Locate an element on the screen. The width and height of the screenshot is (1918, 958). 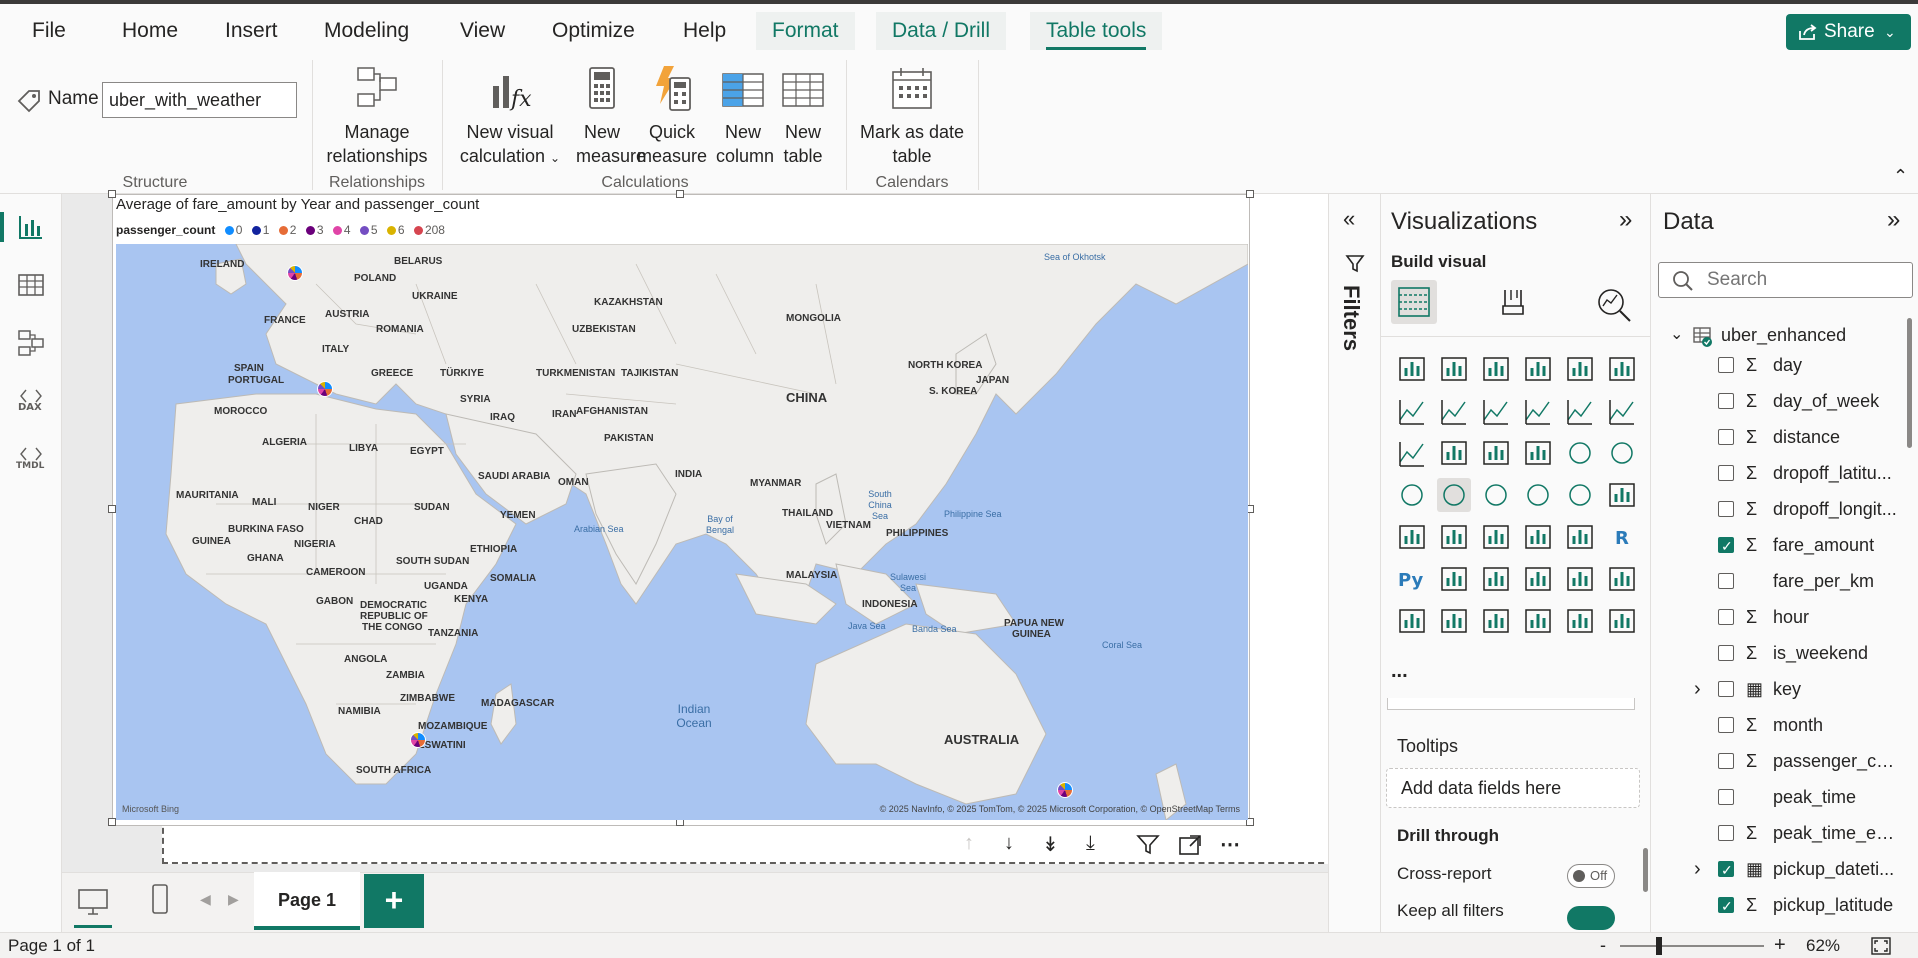
tooltips-drop-zone: Add data fields here is located at coordinates (1513, 788).